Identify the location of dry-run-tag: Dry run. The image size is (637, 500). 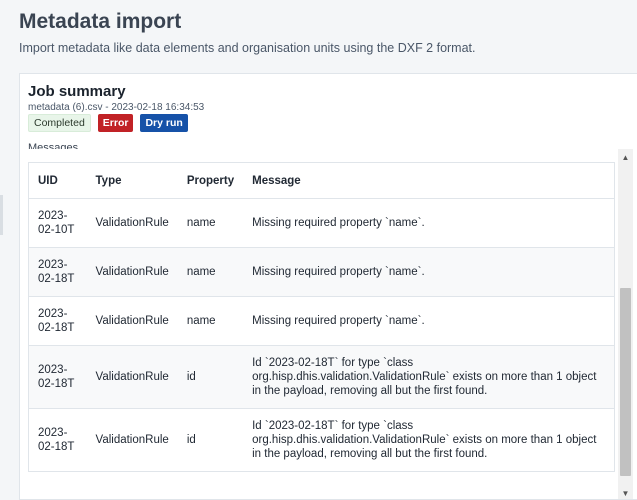
(164, 123).